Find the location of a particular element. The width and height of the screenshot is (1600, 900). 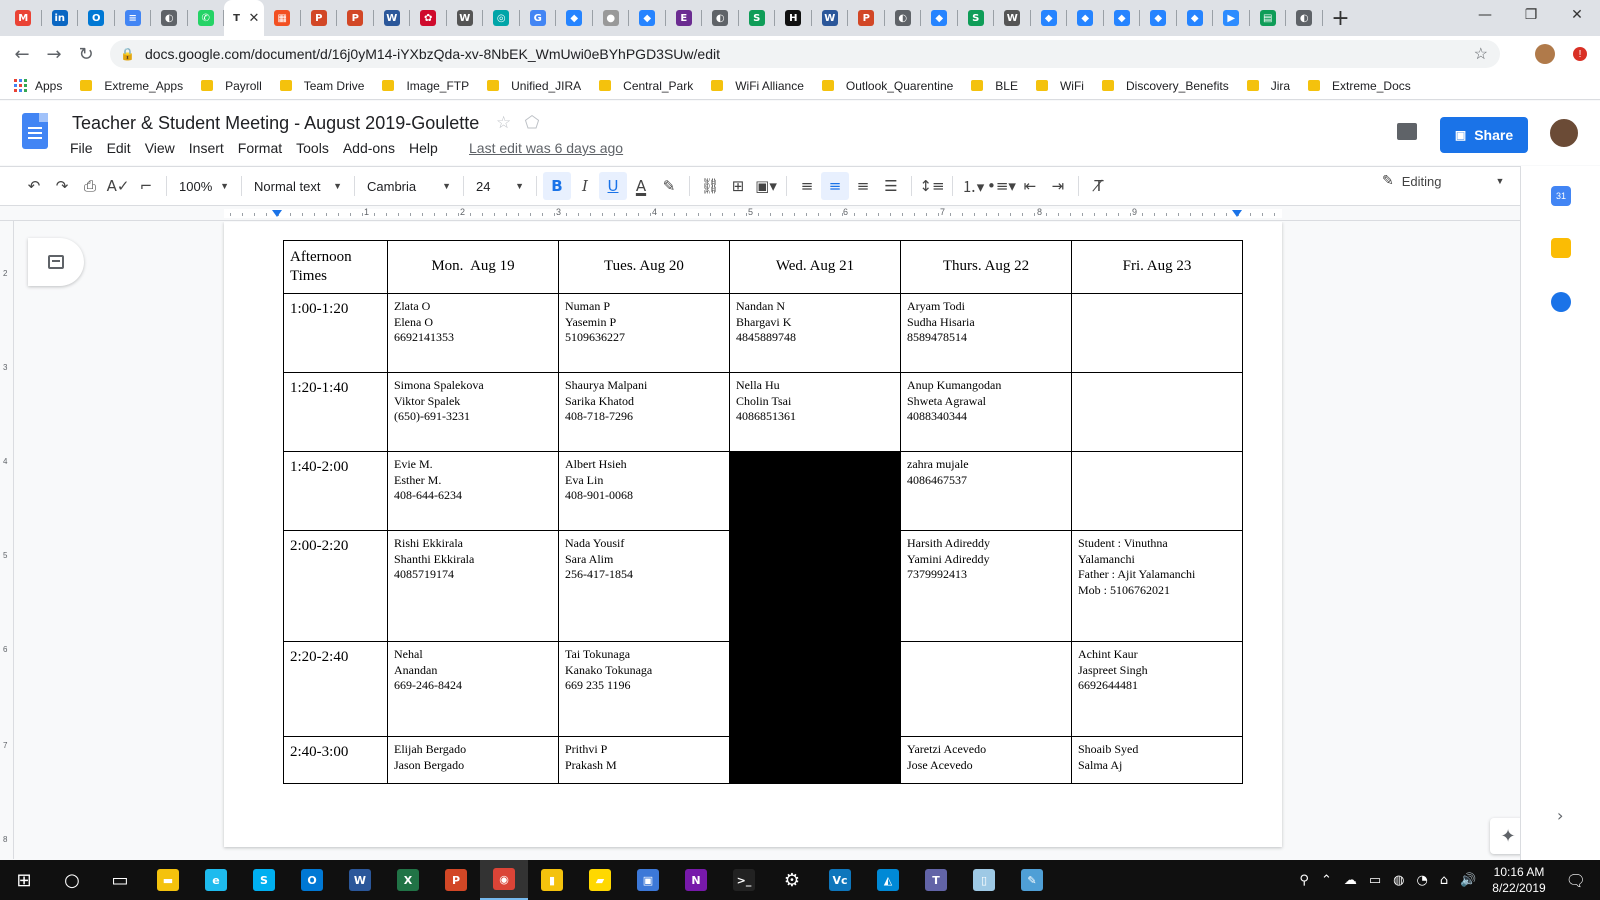

expand-panel-icon: › is located at coordinates (1560, 815).